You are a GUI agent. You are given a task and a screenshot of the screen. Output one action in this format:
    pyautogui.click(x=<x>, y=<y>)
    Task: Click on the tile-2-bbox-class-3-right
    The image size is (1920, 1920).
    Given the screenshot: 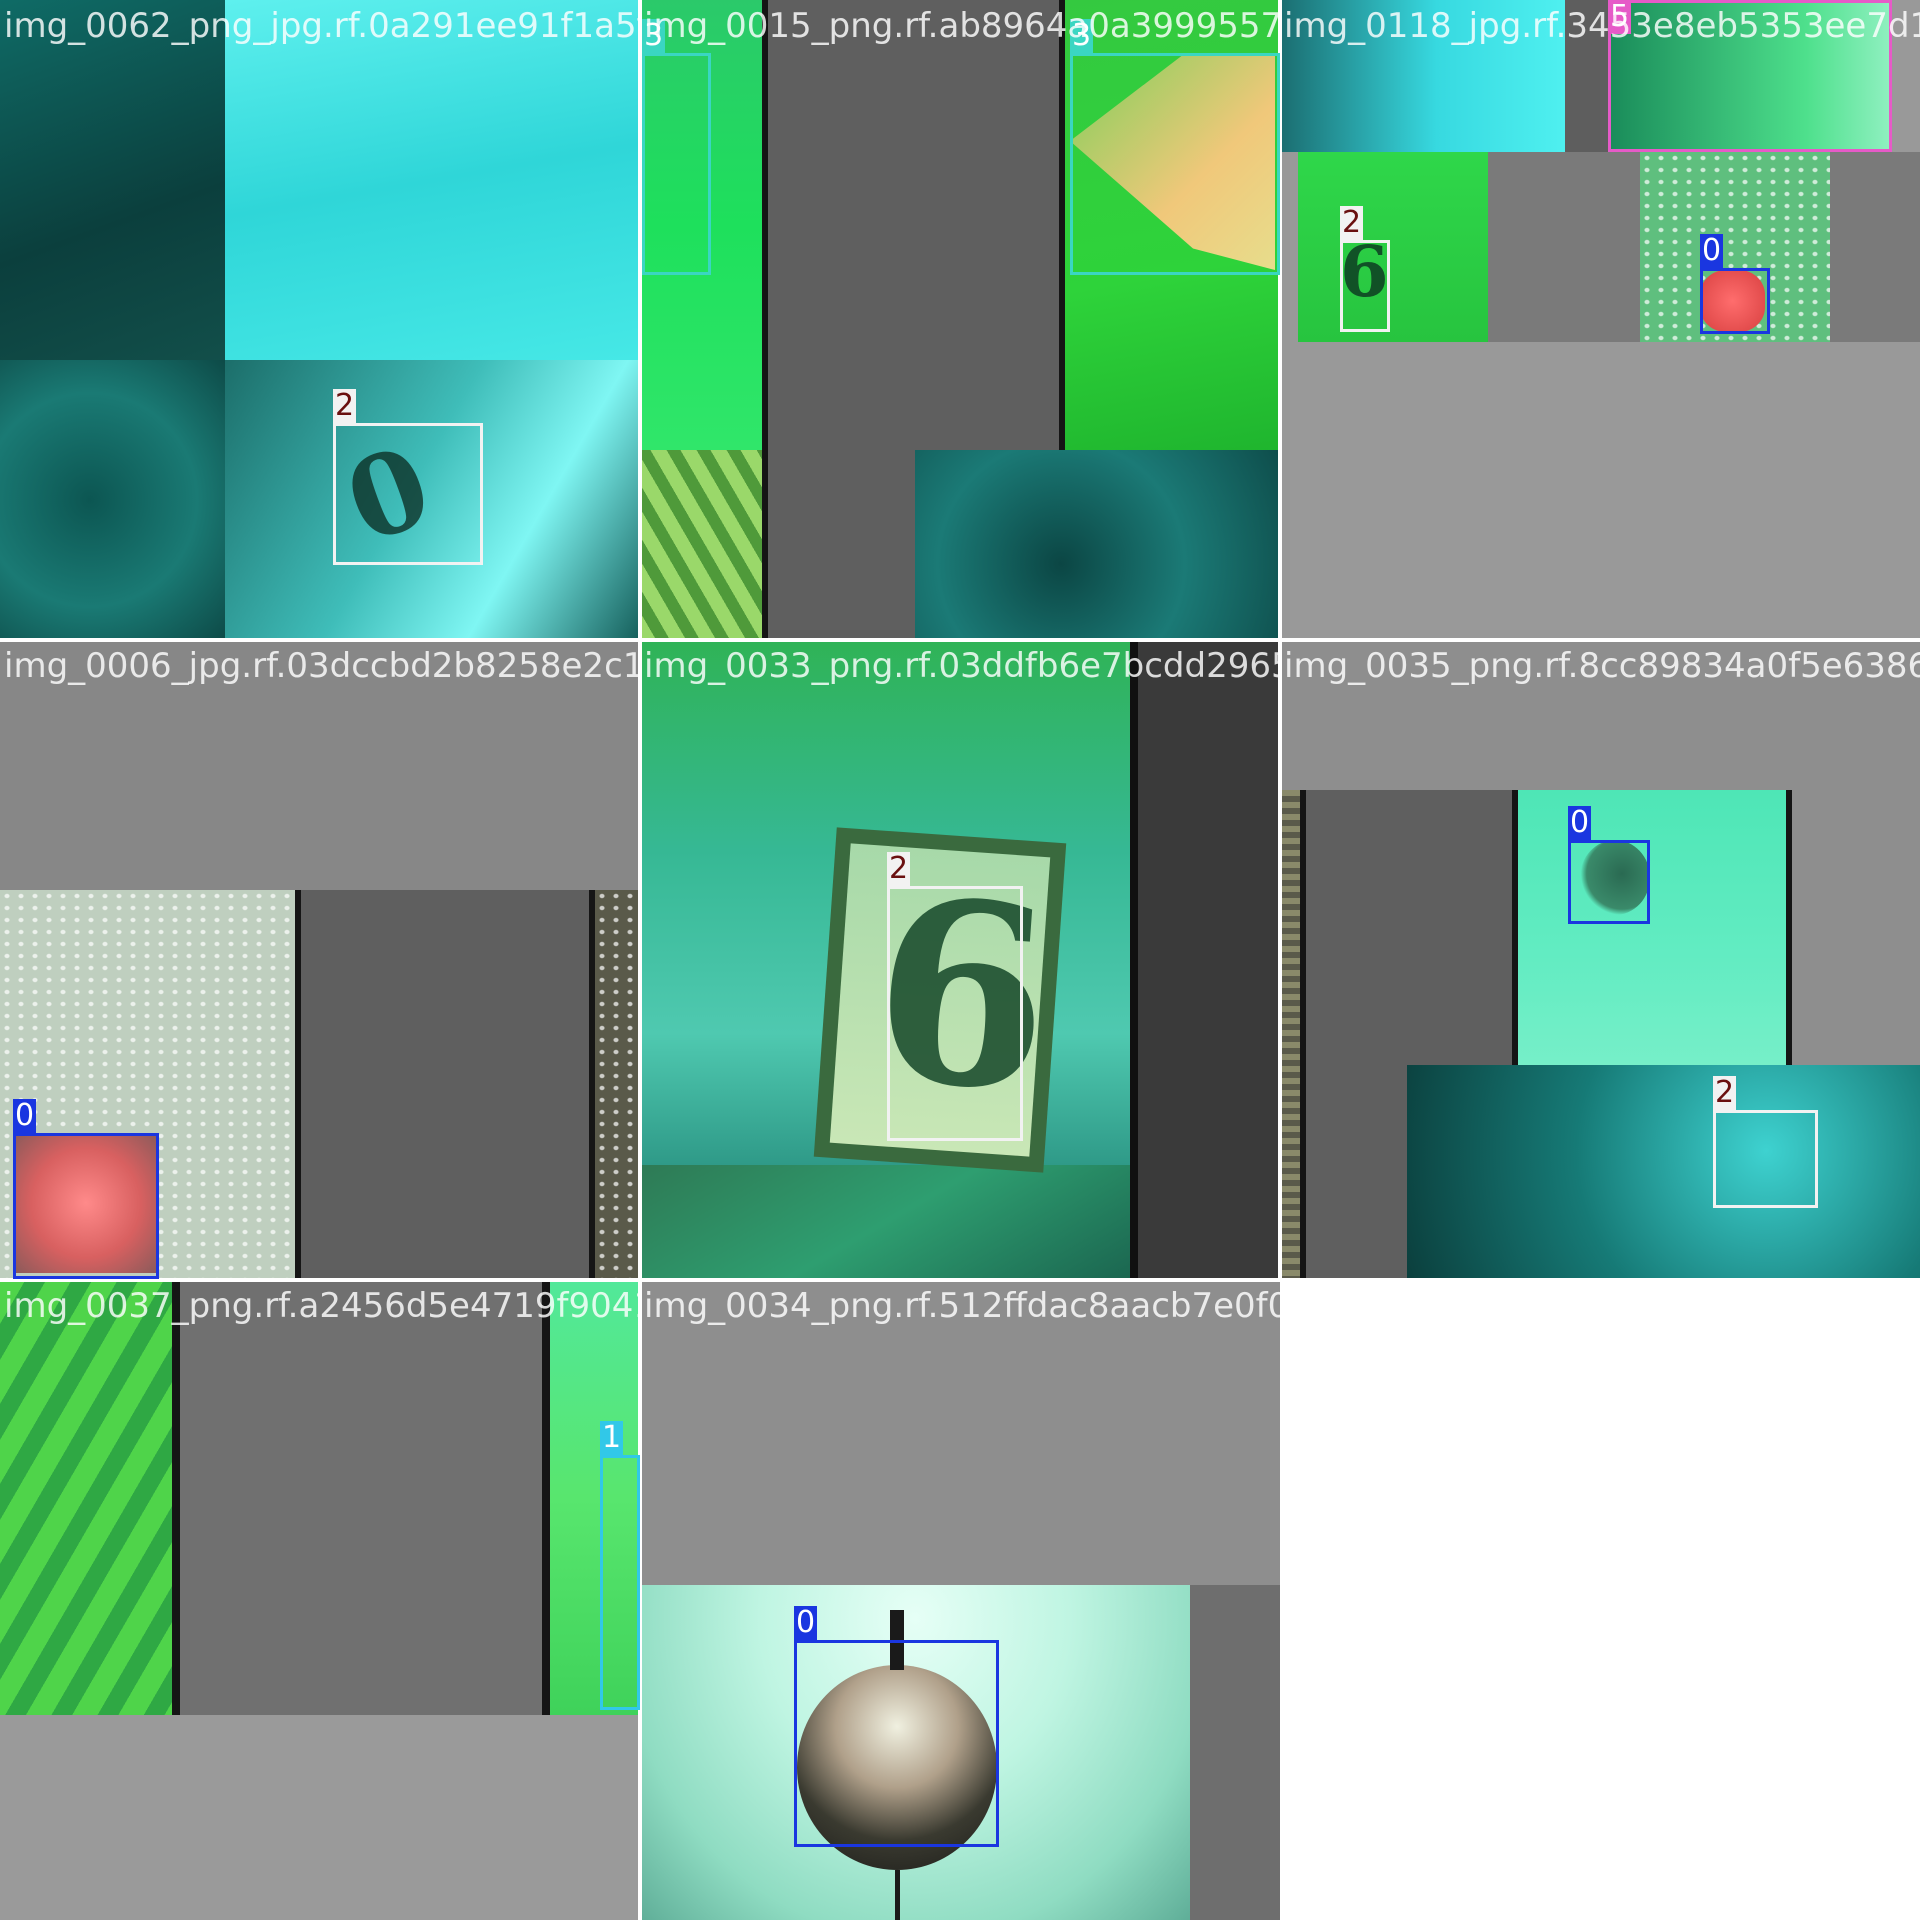 What is the action you would take?
    pyautogui.click(x=1175, y=164)
    